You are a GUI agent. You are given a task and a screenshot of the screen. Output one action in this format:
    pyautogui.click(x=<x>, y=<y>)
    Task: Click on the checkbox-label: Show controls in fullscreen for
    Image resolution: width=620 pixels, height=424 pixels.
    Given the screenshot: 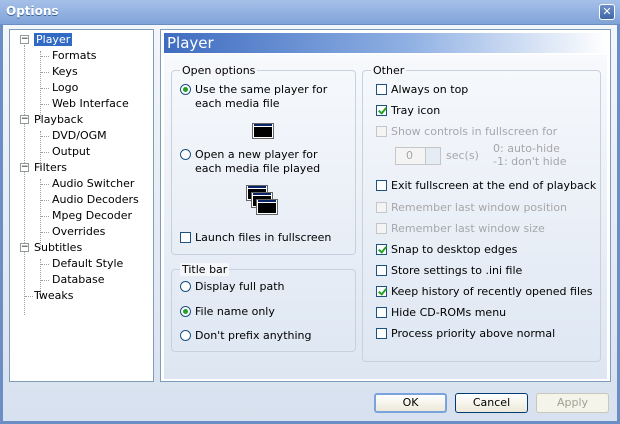 What is the action you would take?
    pyautogui.click(x=474, y=131)
    